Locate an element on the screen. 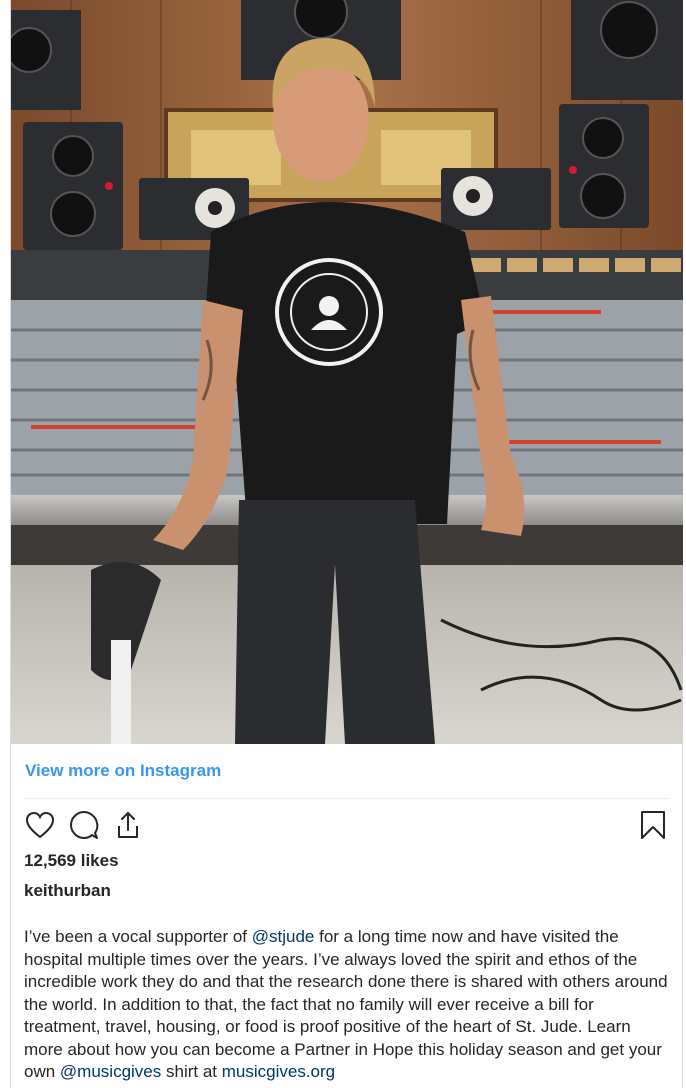  musicgives-website-link: musicgives.org is located at coordinates (278, 1071).